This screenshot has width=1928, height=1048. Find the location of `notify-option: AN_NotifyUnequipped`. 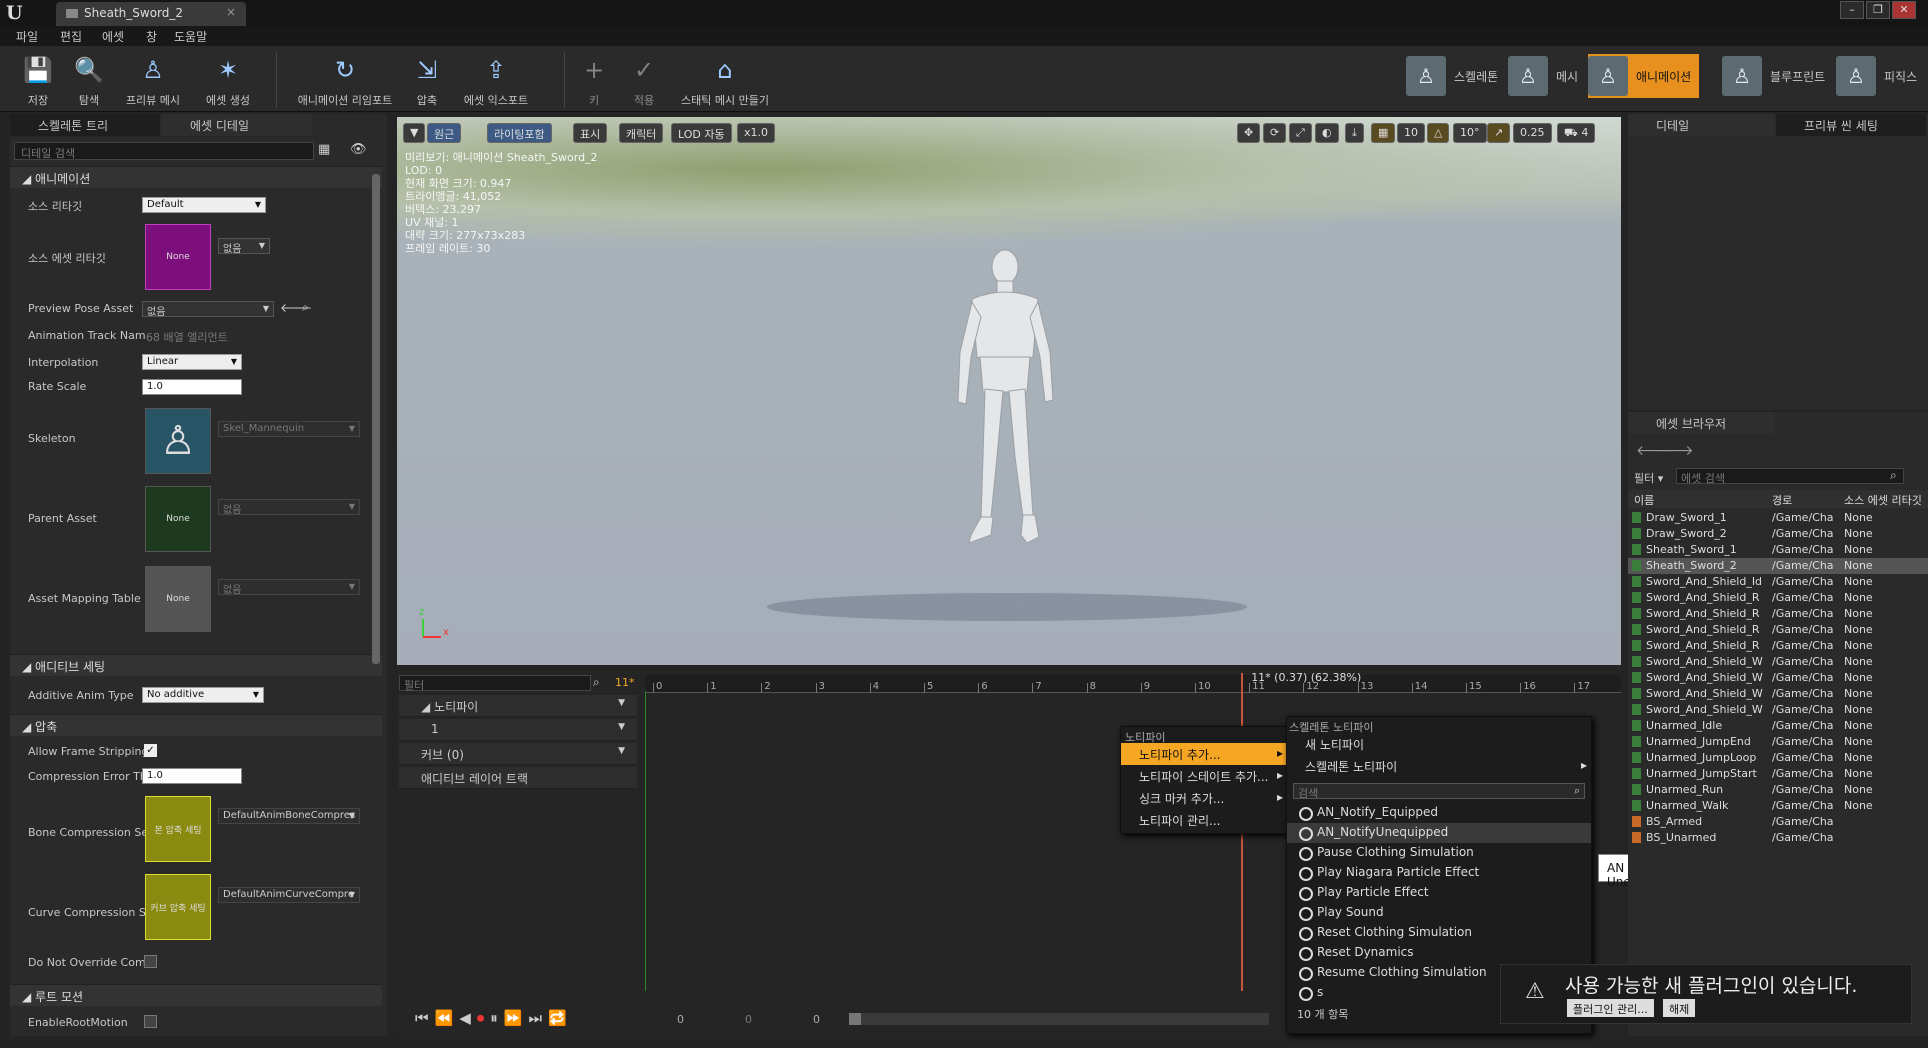

notify-option: AN_NotifyUnequipped is located at coordinates (1439, 833).